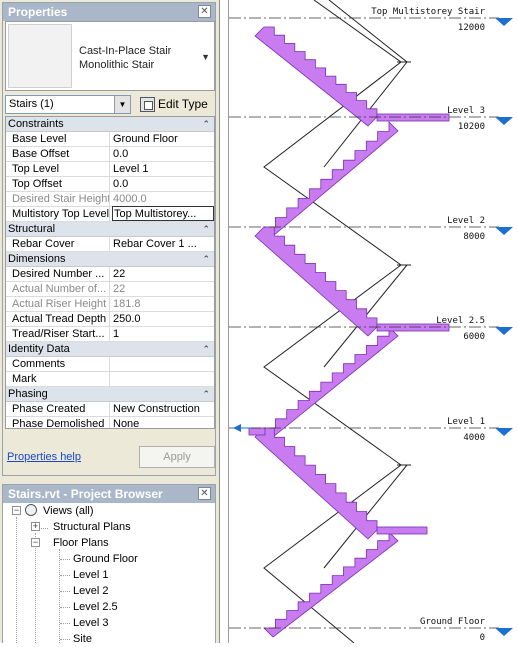 The width and height of the screenshot is (518, 647). I want to click on type-preview-image, so click(40, 56).